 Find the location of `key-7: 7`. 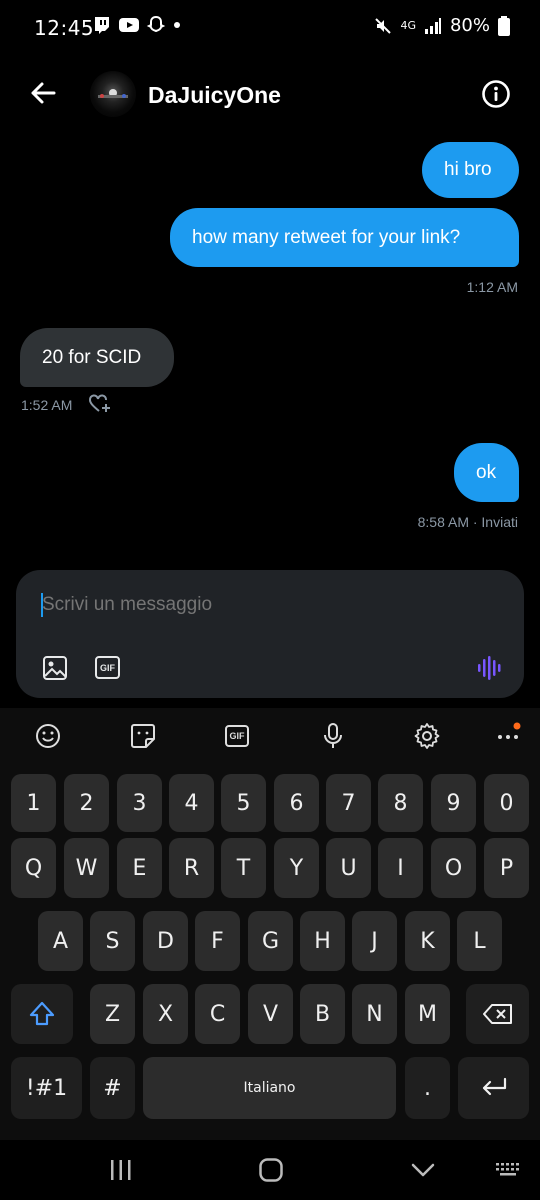

key-7: 7 is located at coordinates (348, 803).